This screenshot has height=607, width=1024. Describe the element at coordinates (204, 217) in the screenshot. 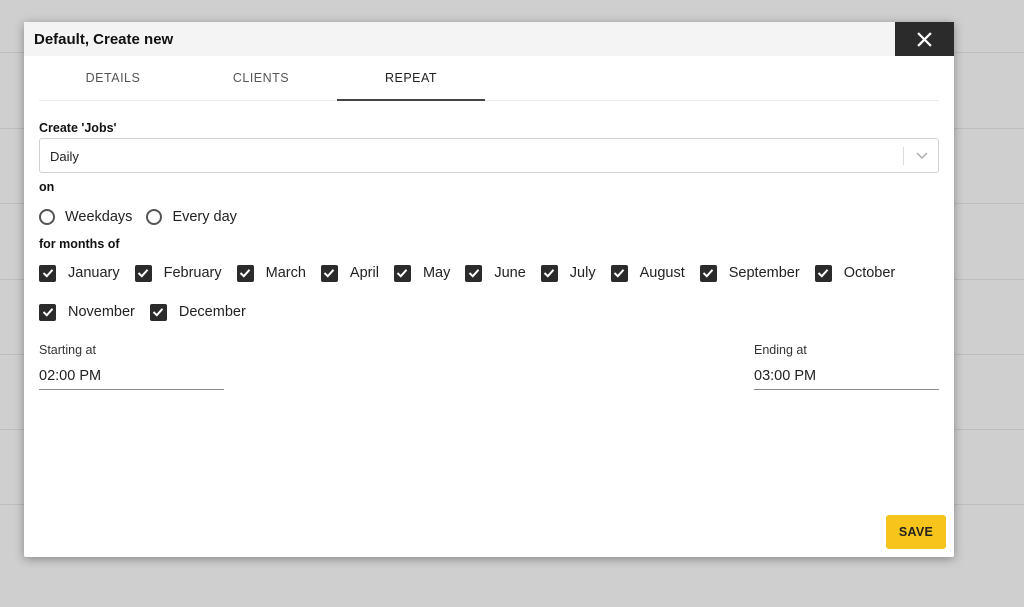

I see `radio-every-day-label: Every day` at that location.